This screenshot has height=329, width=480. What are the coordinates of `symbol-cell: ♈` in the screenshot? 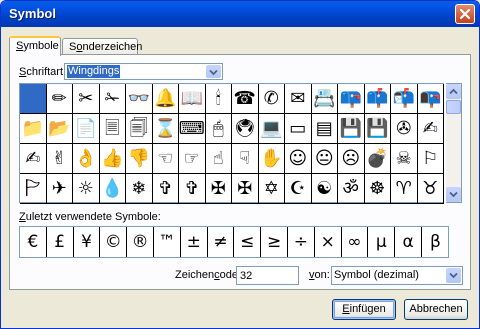 It's located at (404, 189).